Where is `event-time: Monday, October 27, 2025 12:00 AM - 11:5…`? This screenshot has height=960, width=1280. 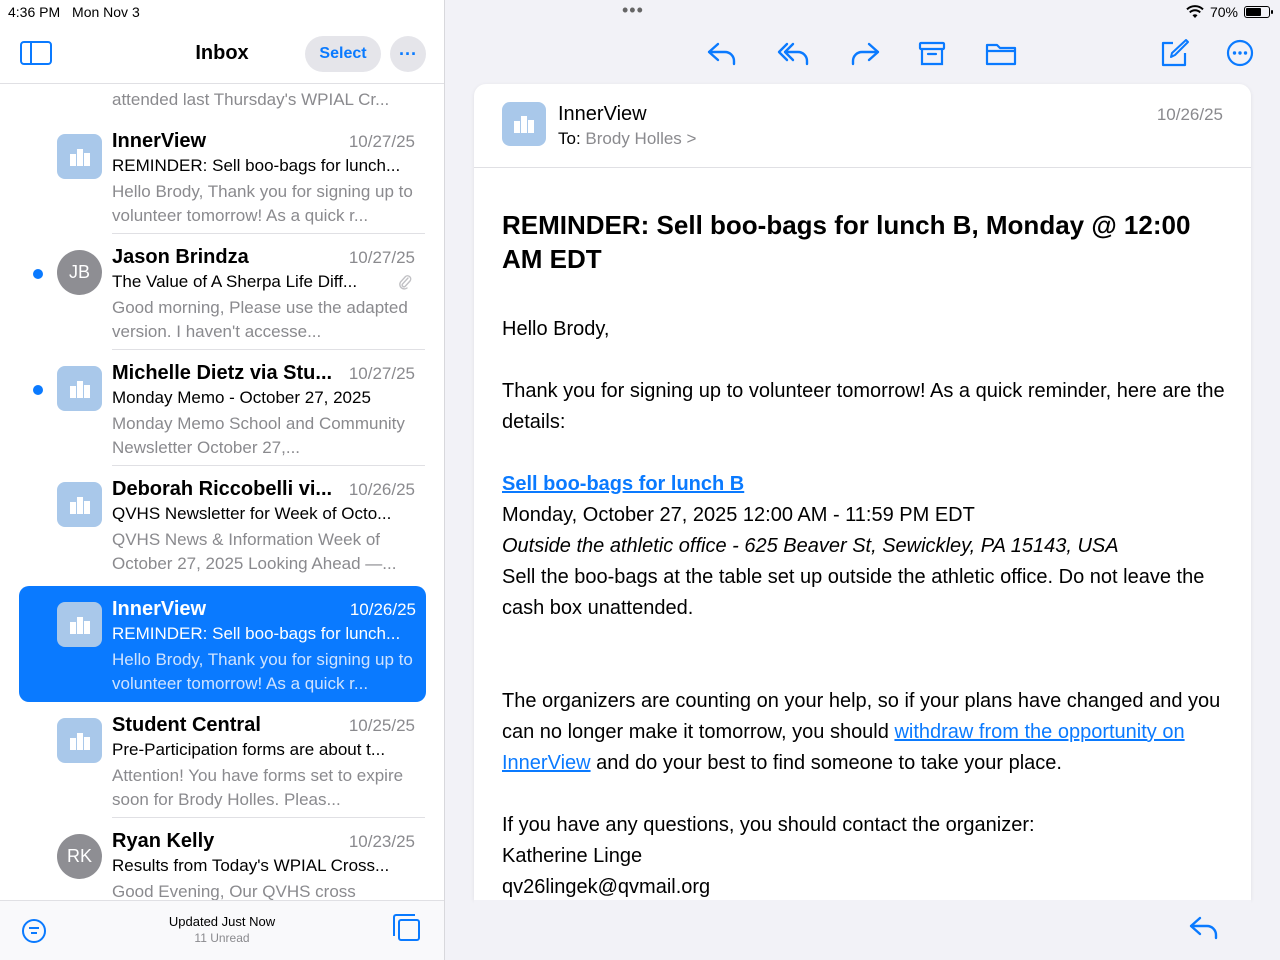
event-time: Monday, October 27, 2025 12:00 AM - 11:5… is located at coordinates (738, 515).